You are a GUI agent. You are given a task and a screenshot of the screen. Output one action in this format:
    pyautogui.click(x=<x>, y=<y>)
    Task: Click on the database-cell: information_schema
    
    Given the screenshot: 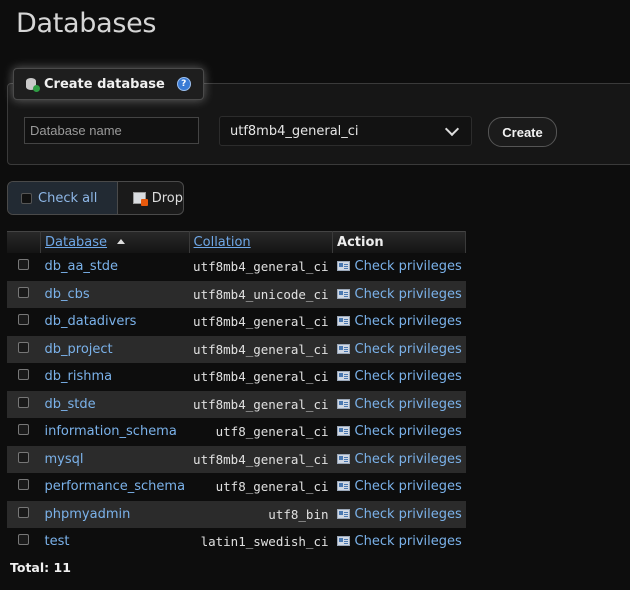 What is the action you would take?
    pyautogui.click(x=115, y=432)
    